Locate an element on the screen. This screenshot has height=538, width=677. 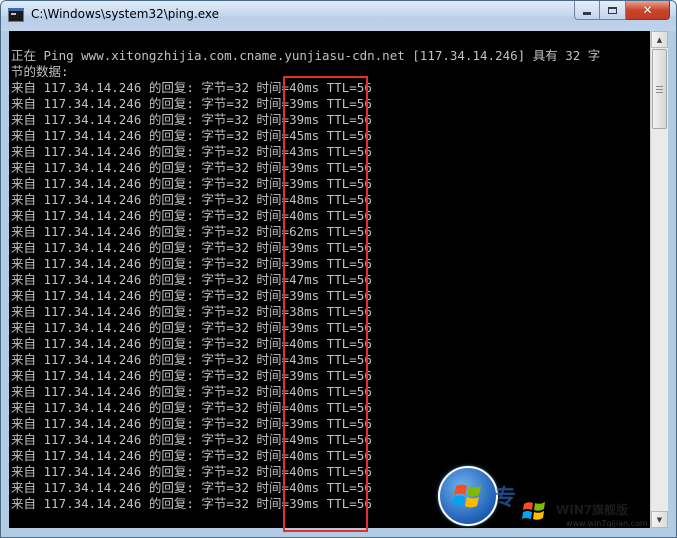
watermark-cn-text: 专 is located at coordinates (505, 498).